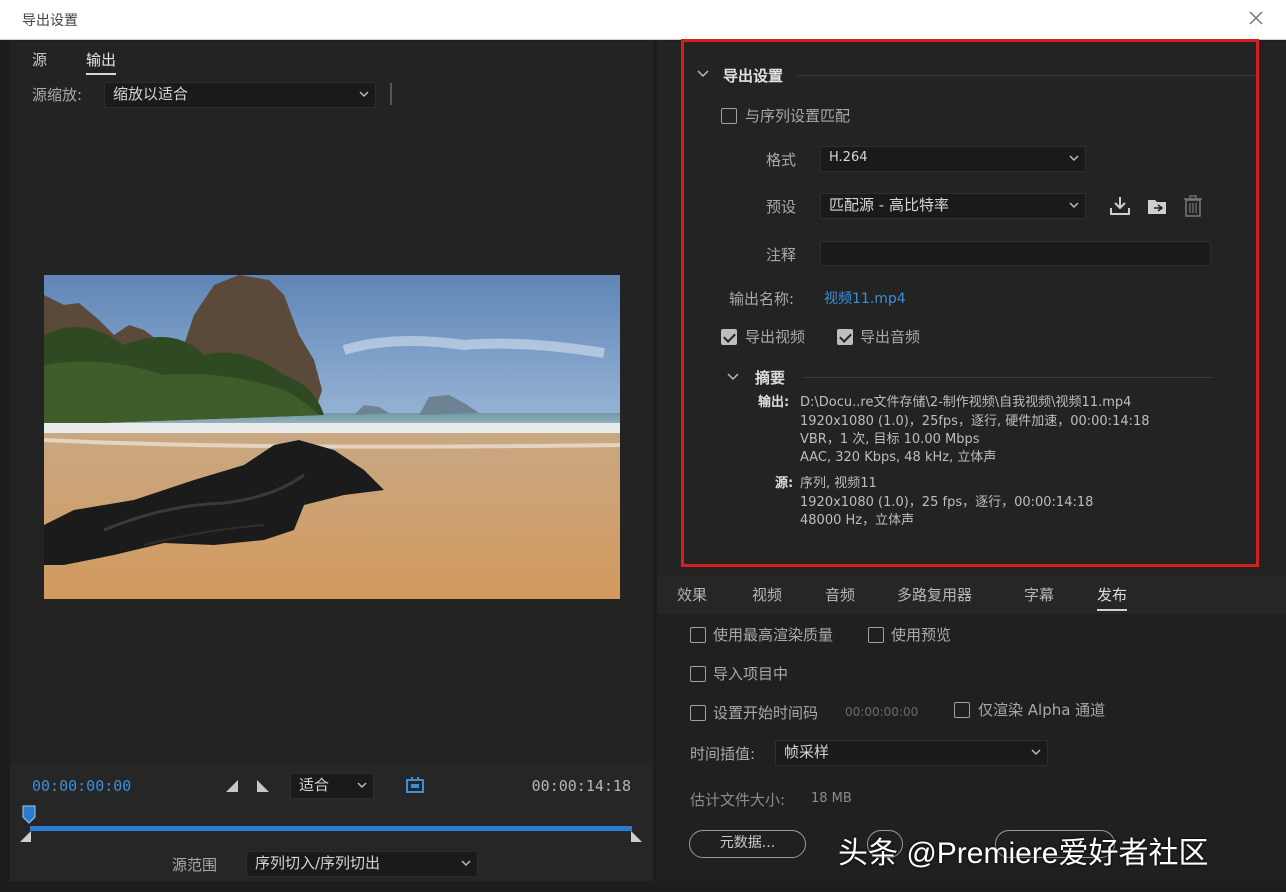 This screenshot has height=892, width=1286. Describe the element at coordinates (391, 94) in the screenshot. I see `divider` at that location.